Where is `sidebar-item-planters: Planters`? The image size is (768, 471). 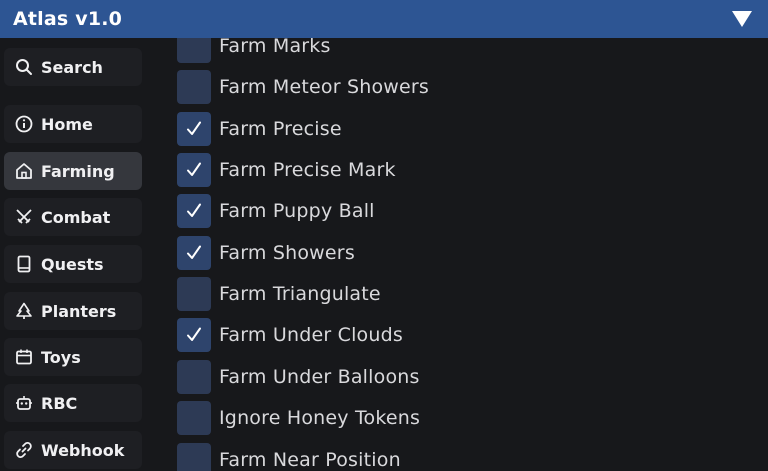 sidebar-item-planters: Planters is located at coordinates (73, 311).